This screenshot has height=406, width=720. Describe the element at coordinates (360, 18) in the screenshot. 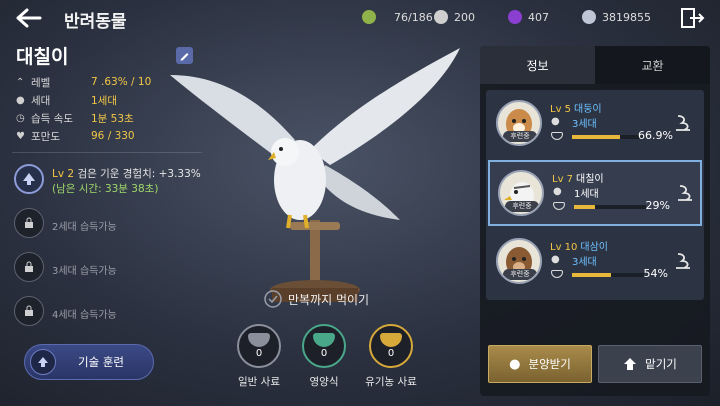

I see `top-bar: 반려동물 76/186 200 407 3819855` at that location.